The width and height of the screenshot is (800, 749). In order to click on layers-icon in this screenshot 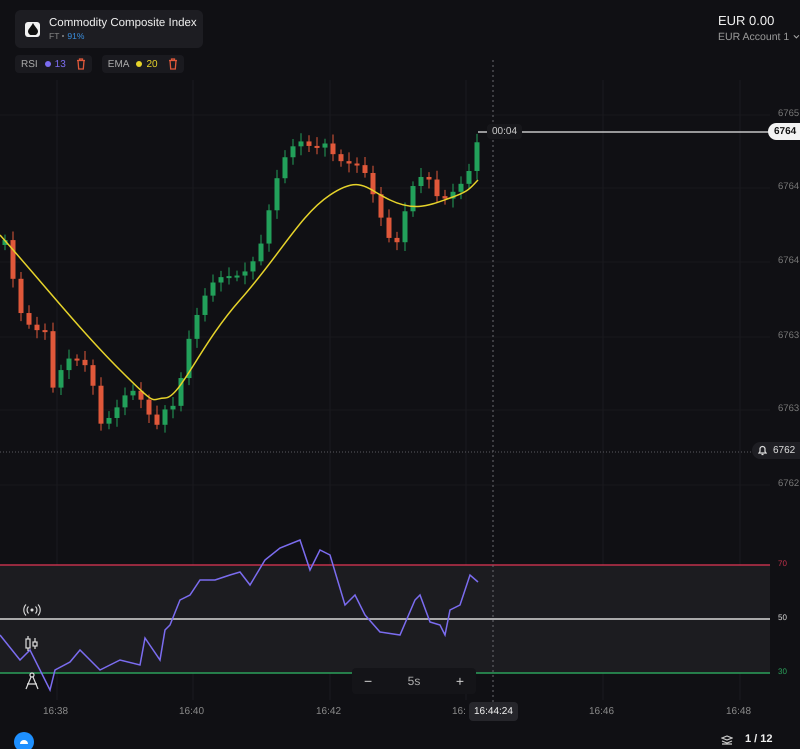, I will do `click(727, 740)`.